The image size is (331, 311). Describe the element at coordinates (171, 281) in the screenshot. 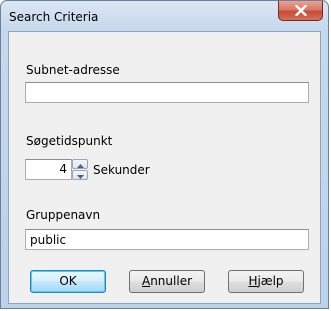

I see `cancel-label-rest: nnuller` at that location.